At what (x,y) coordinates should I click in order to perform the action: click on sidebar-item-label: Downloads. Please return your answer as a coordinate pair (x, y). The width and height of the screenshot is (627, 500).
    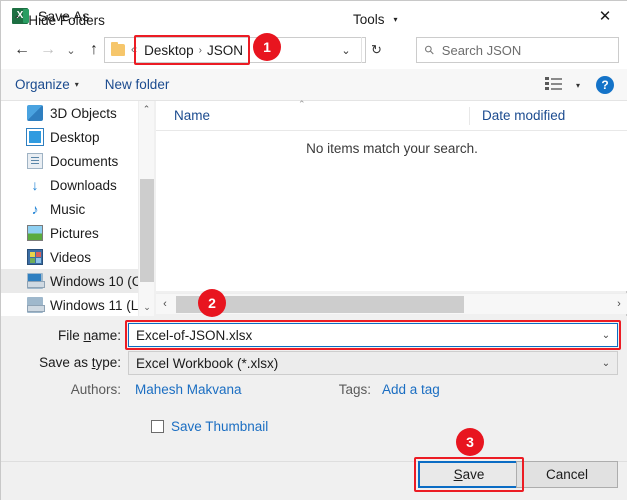
    Looking at the image, I should click on (83, 185).